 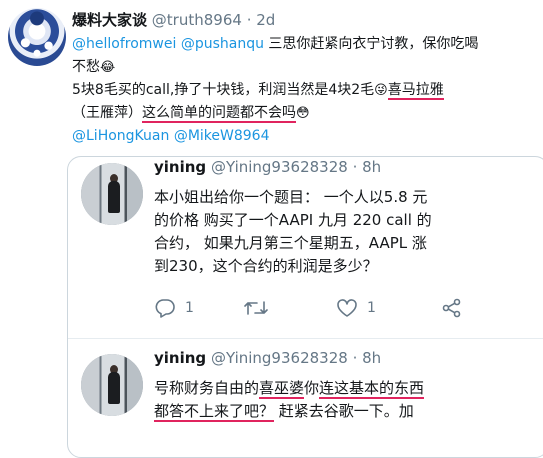 I want to click on quoted-body: 号称财务自由的喜巫婆你连这基本的东西 都答不上来了吧？ 赶紧去谷歌一下。加, so click(x=346, y=400).